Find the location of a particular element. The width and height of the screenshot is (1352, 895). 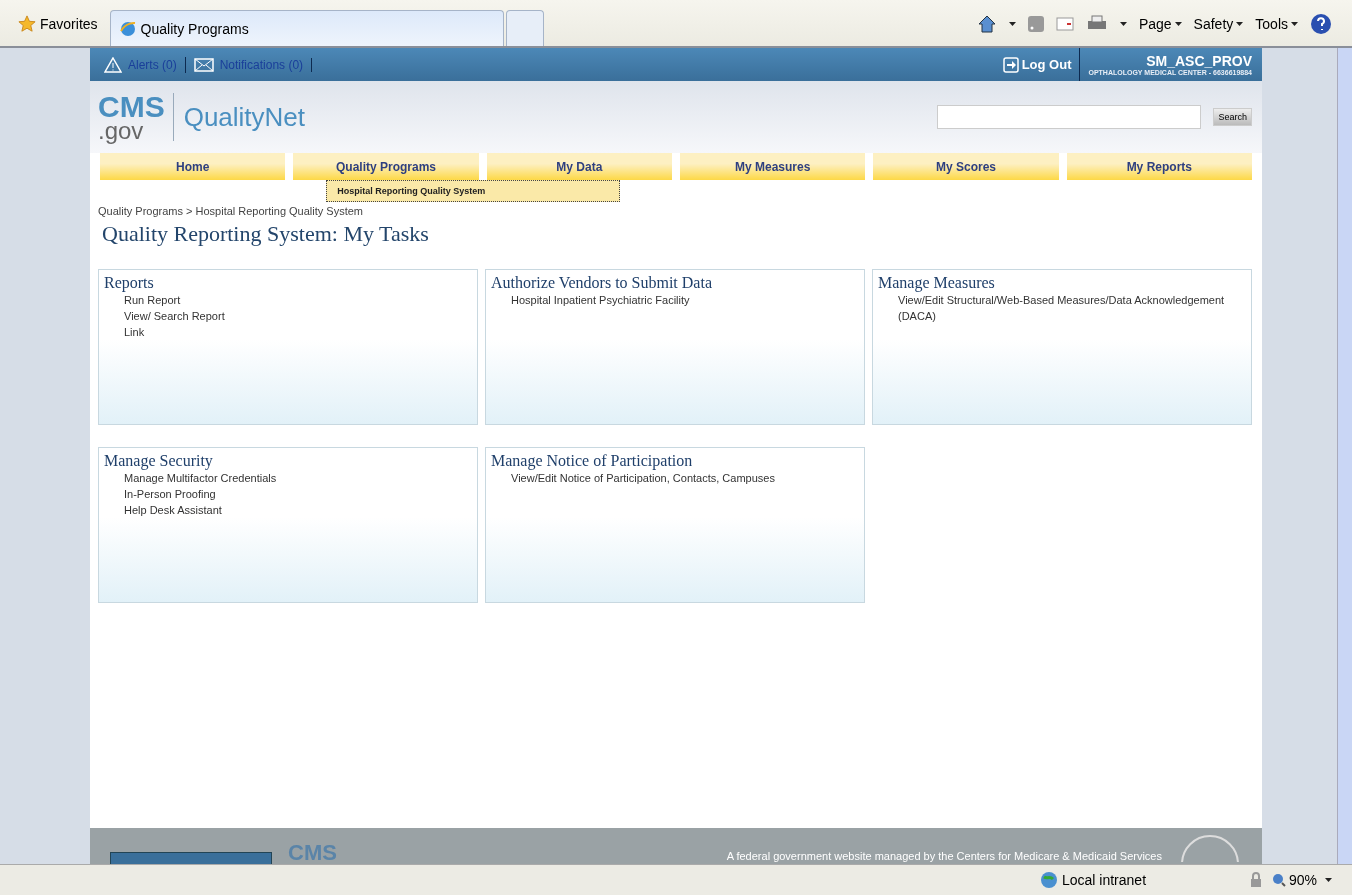

breadcrumb: Quality Programs > Hospital Reporting Quality System is located at coordinates (231, 212).